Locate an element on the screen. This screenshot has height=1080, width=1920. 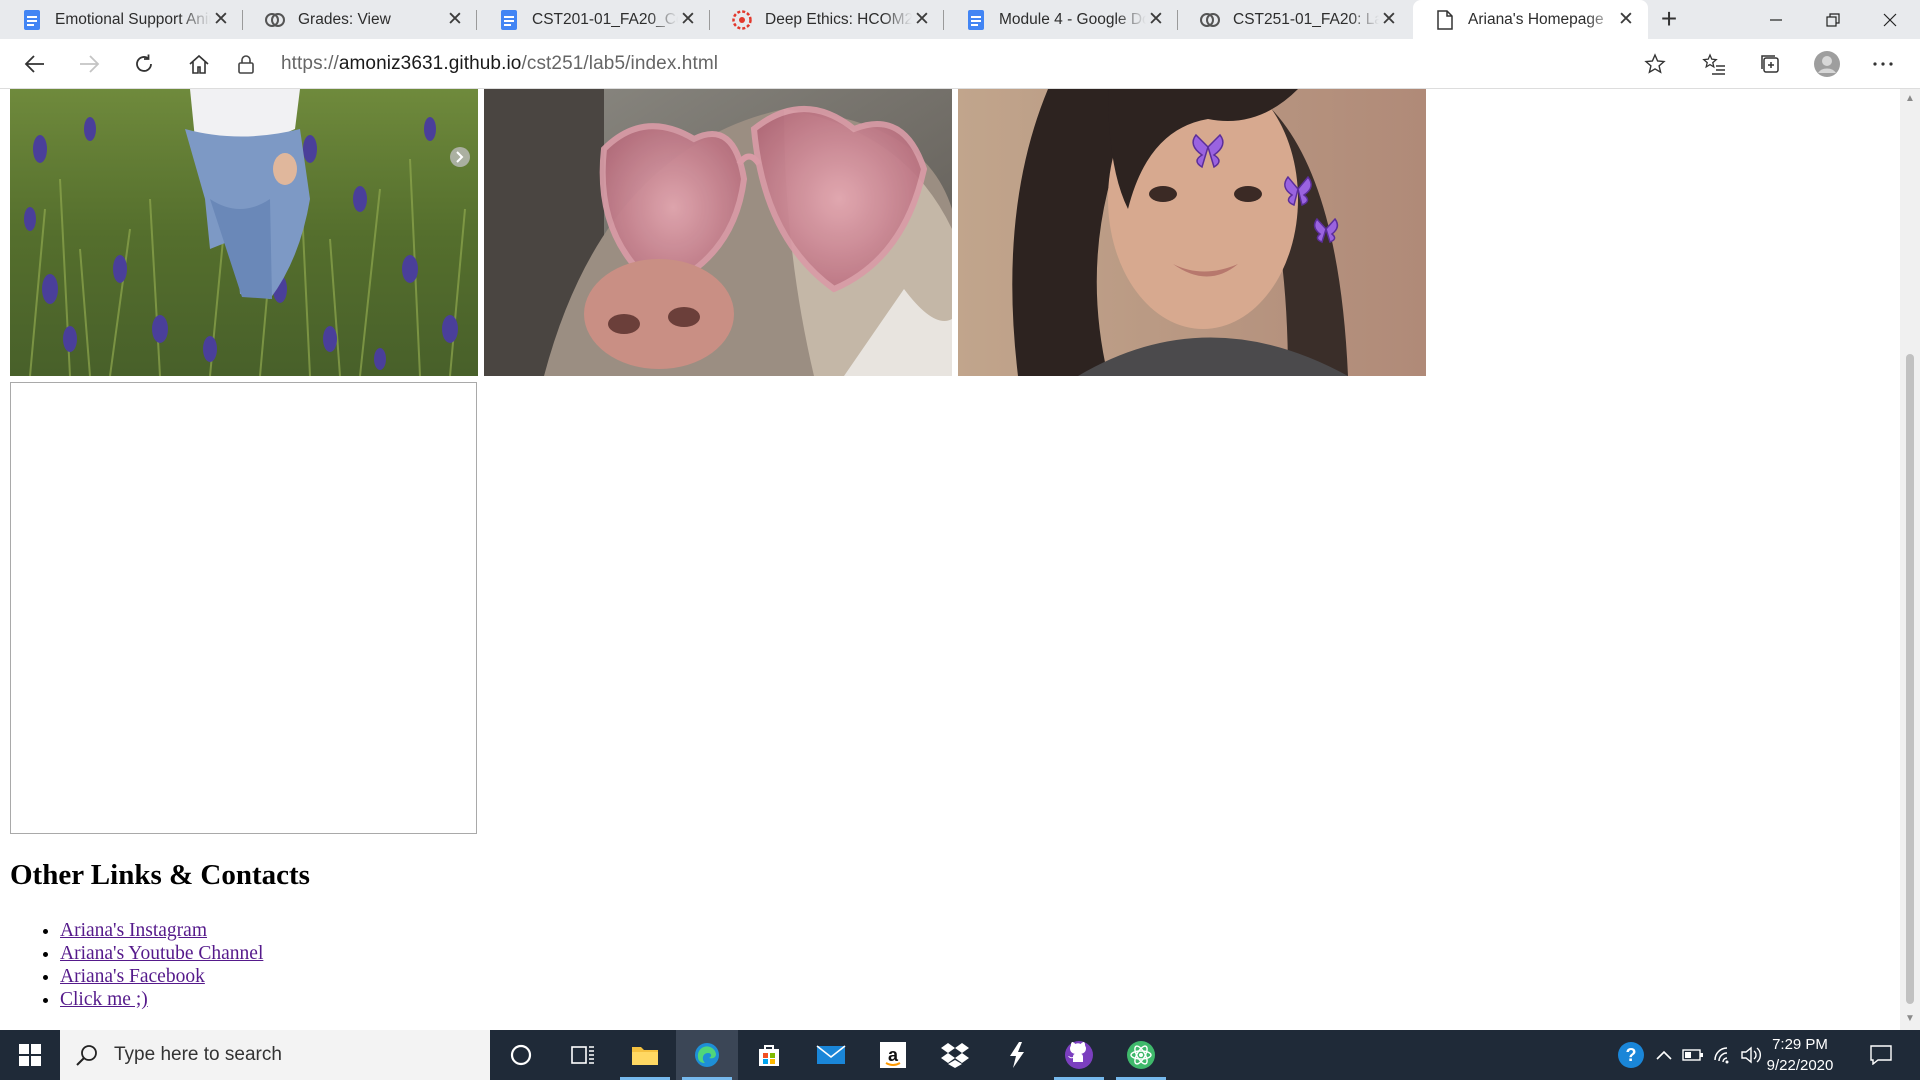
amazon-button: a is located at coordinates (893, 1055).